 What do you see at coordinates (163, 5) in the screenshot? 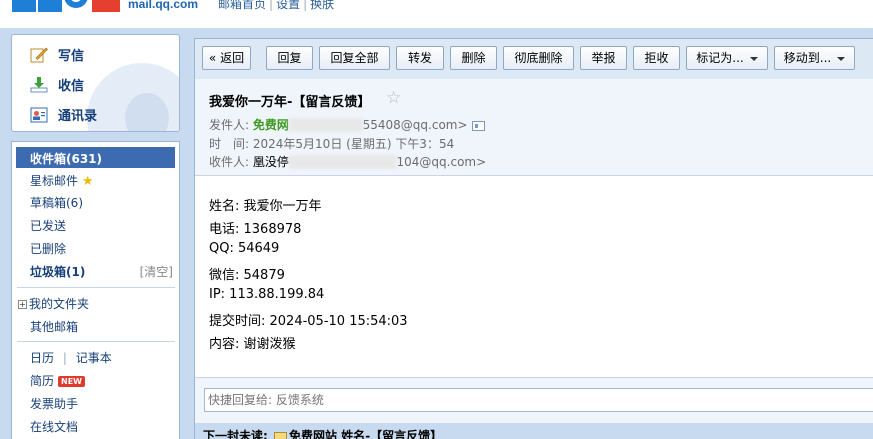
I see `logo-domain: mail.qq.com` at bounding box center [163, 5].